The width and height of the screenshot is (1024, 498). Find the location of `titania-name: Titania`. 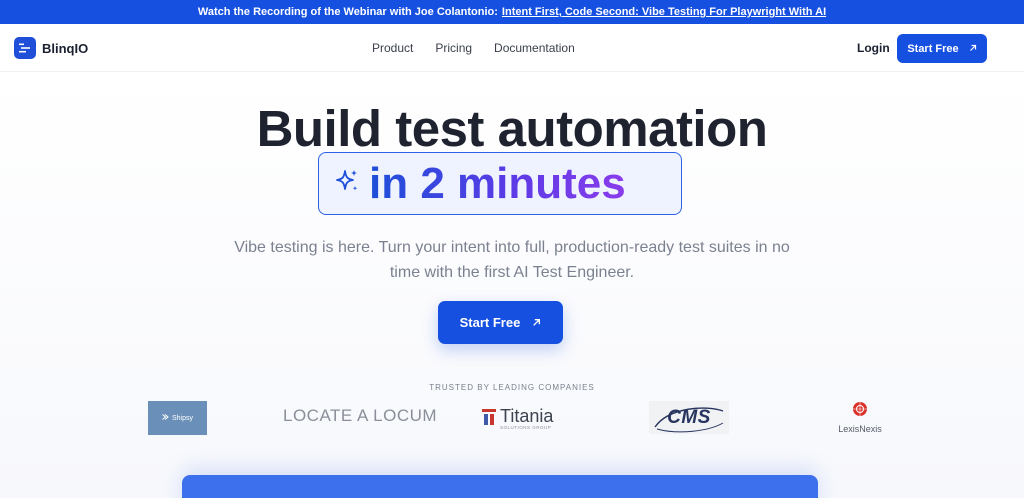

titania-name: Titania is located at coordinates (527, 415).